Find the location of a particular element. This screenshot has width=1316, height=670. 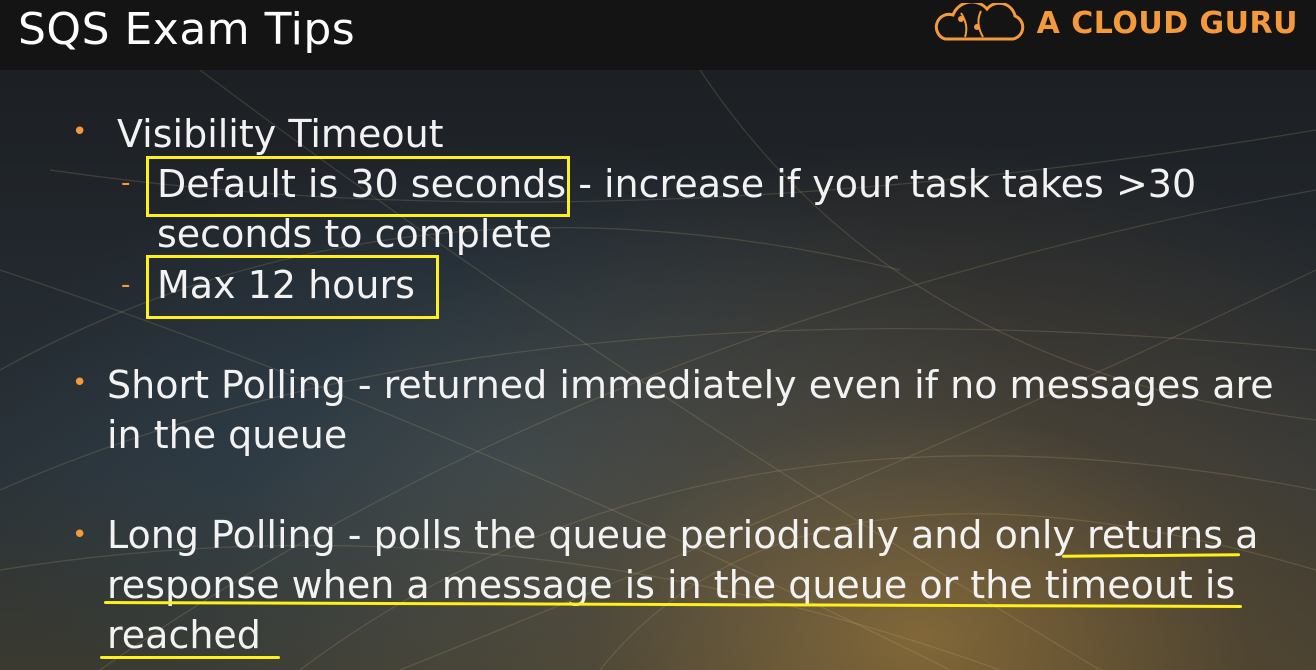

sub-bullet-default-line2: seconds to complete is located at coordinates (355, 234).